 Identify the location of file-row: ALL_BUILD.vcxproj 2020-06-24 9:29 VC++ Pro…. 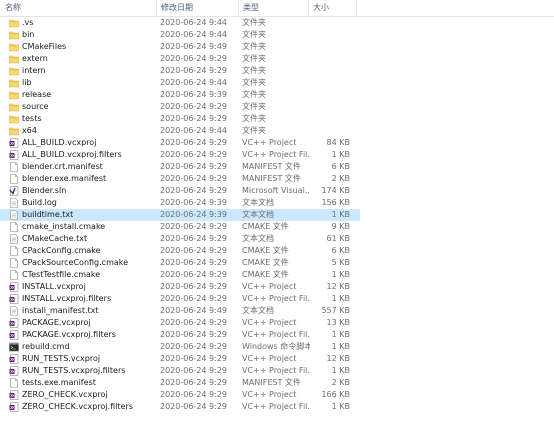
(180, 143).